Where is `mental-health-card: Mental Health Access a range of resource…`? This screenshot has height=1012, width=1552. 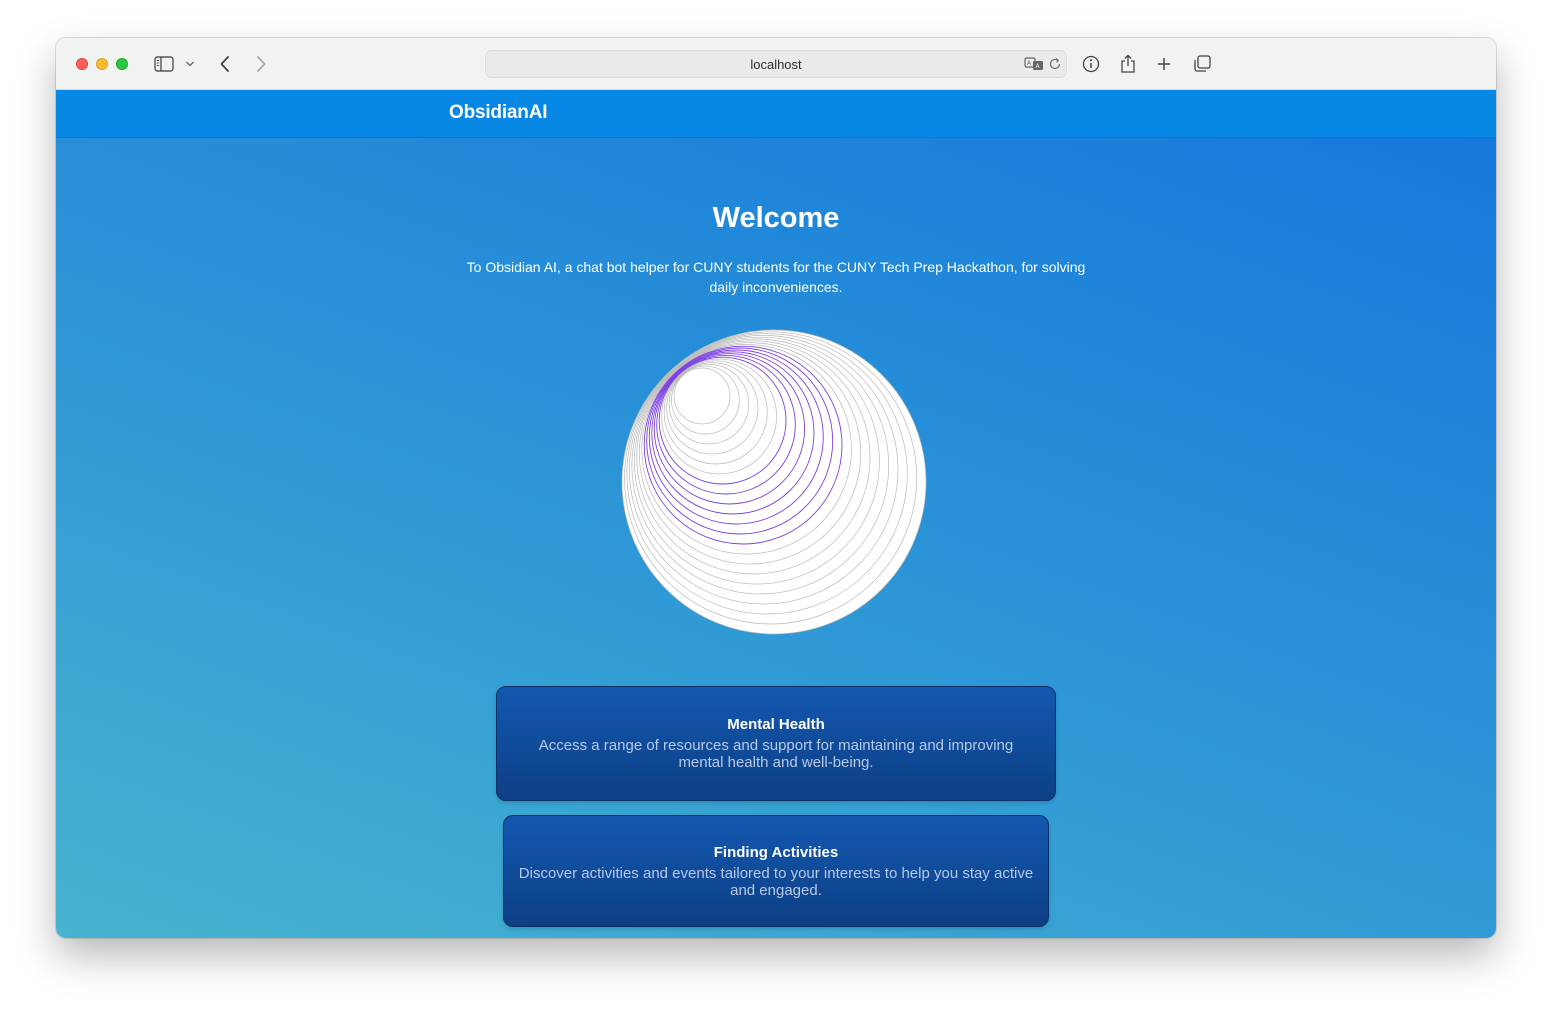
mental-health-card: Mental Health Access a range of resource… is located at coordinates (776, 743).